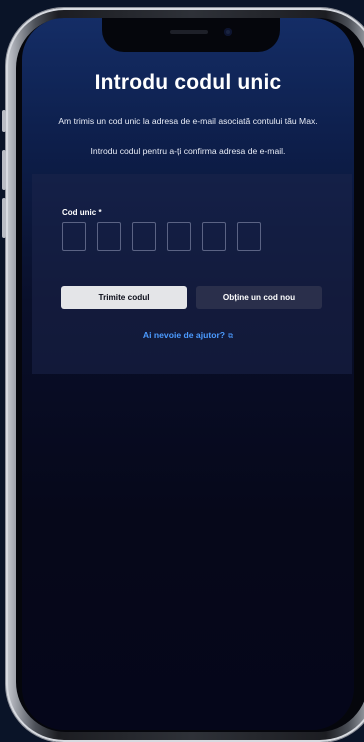 The width and height of the screenshot is (364, 742). What do you see at coordinates (191, 35) in the screenshot?
I see `phone-notch` at bounding box center [191, 35].